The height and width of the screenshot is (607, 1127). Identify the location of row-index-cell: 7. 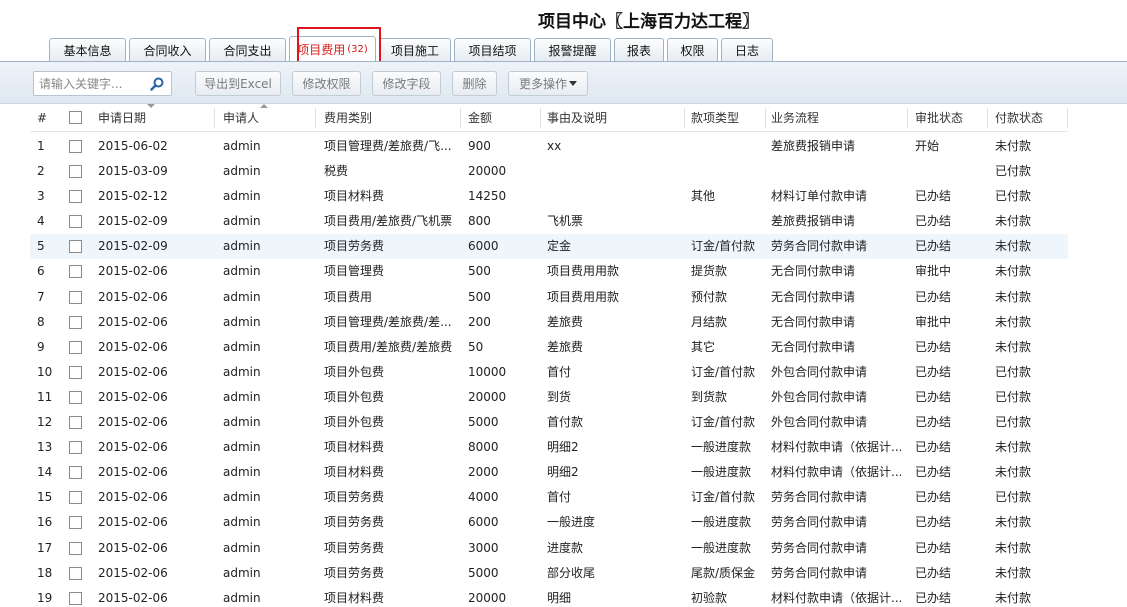
(41, 296).